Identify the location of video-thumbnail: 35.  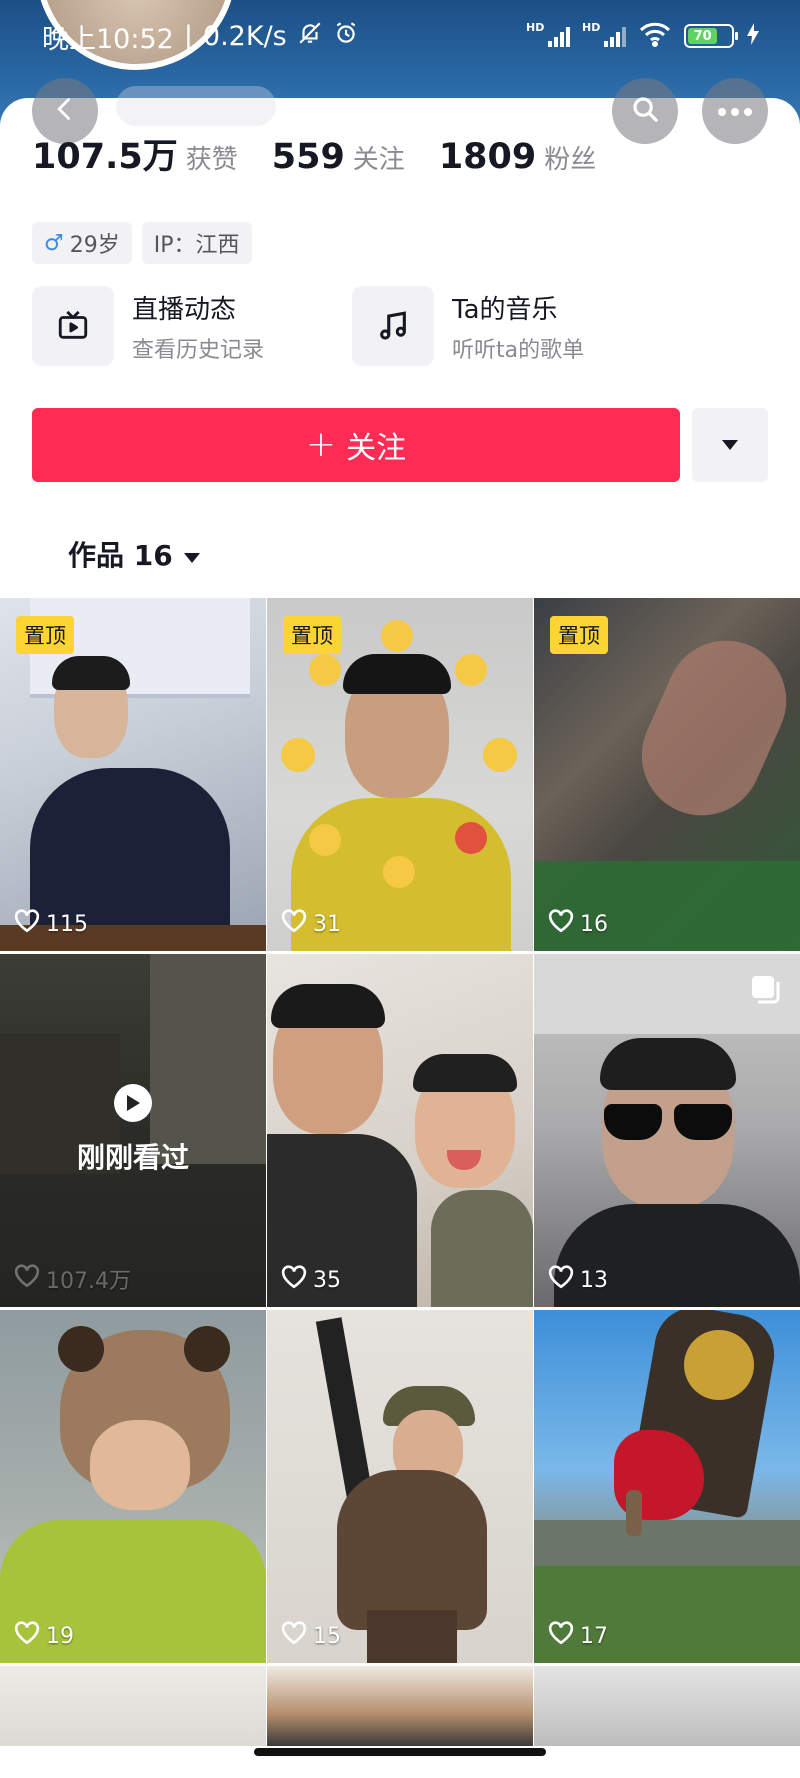
(400, 1130).